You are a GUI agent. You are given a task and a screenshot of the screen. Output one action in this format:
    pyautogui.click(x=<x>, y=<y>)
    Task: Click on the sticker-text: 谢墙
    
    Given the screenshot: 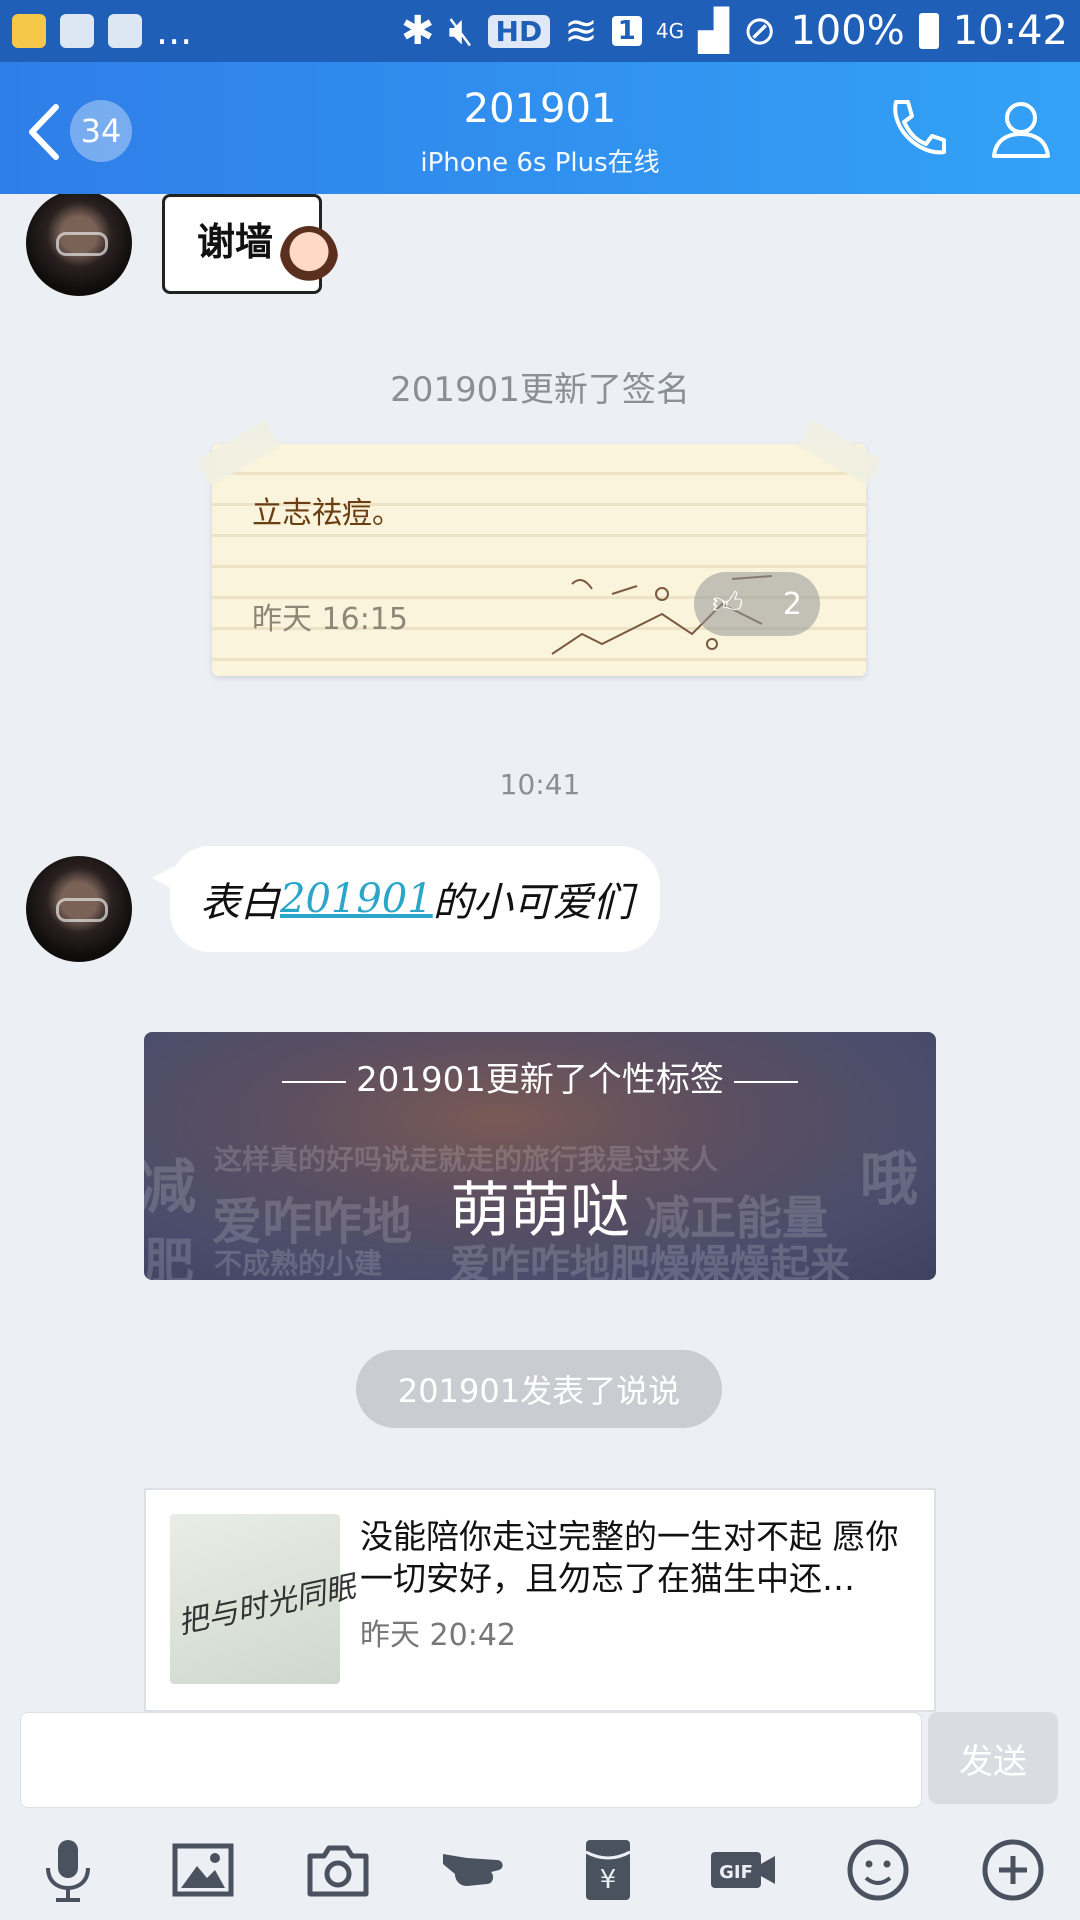 What is the action you would take?
    pyautogui.click(x=235, y=241)
    